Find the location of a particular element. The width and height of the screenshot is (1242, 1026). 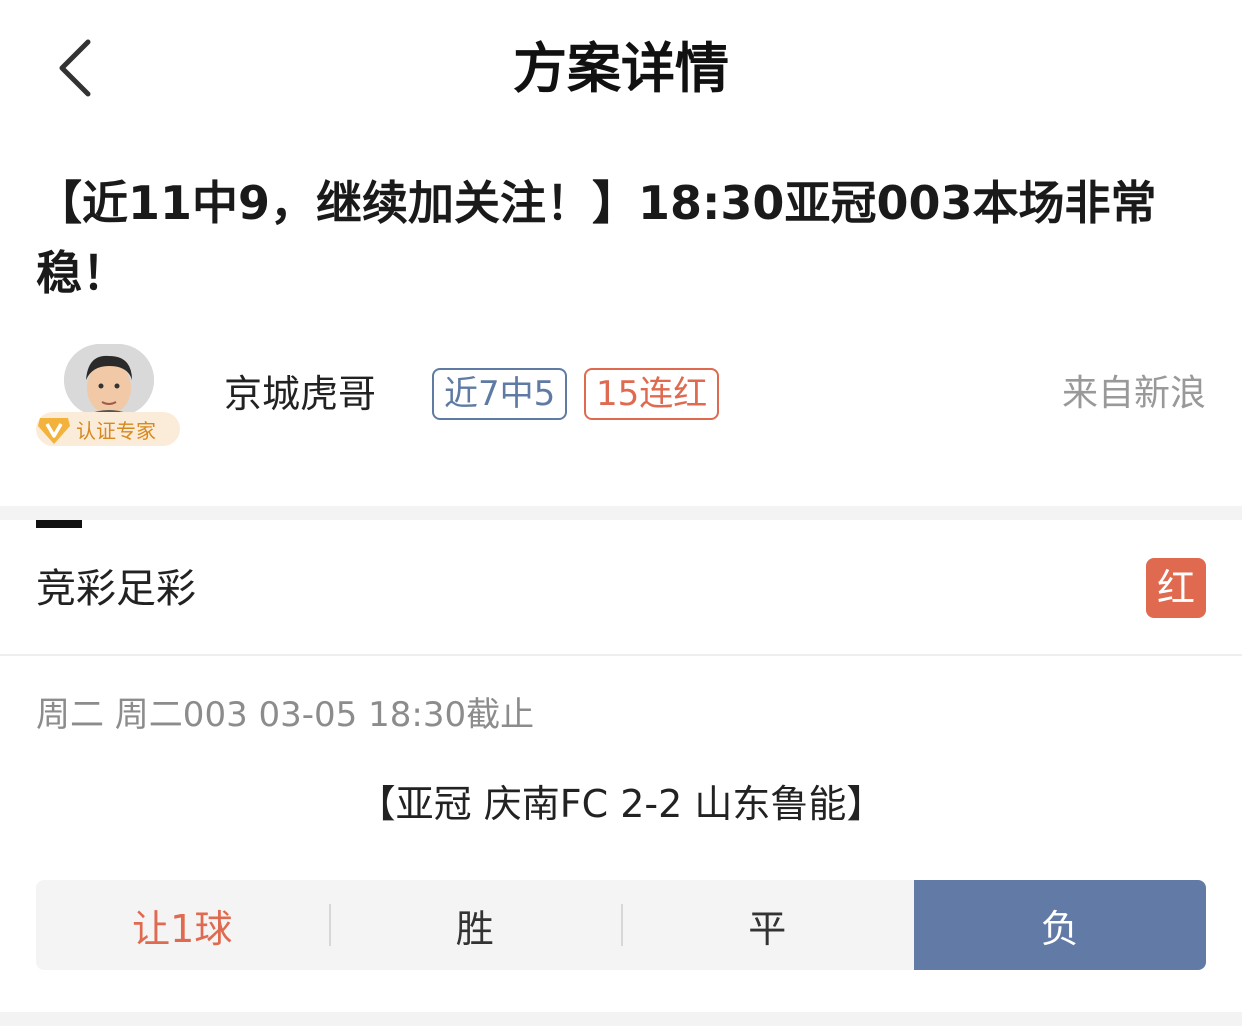

nav-bar: 方案详情 is located at coordinates (621, 70).